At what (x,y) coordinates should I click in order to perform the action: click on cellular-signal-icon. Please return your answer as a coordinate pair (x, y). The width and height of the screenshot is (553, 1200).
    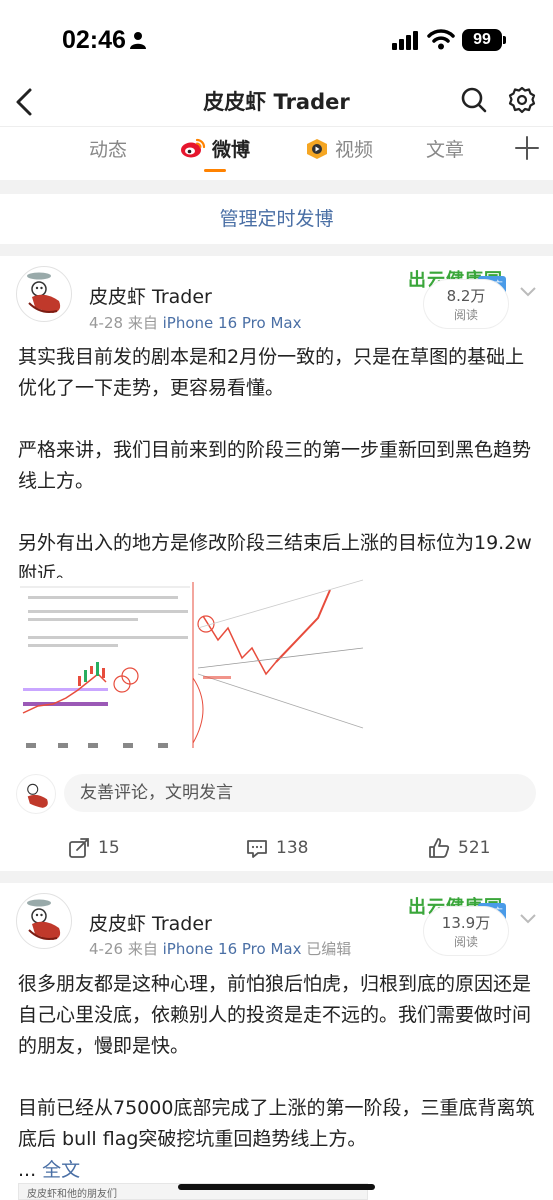
    Looking at the image, I should click on (405, 40).